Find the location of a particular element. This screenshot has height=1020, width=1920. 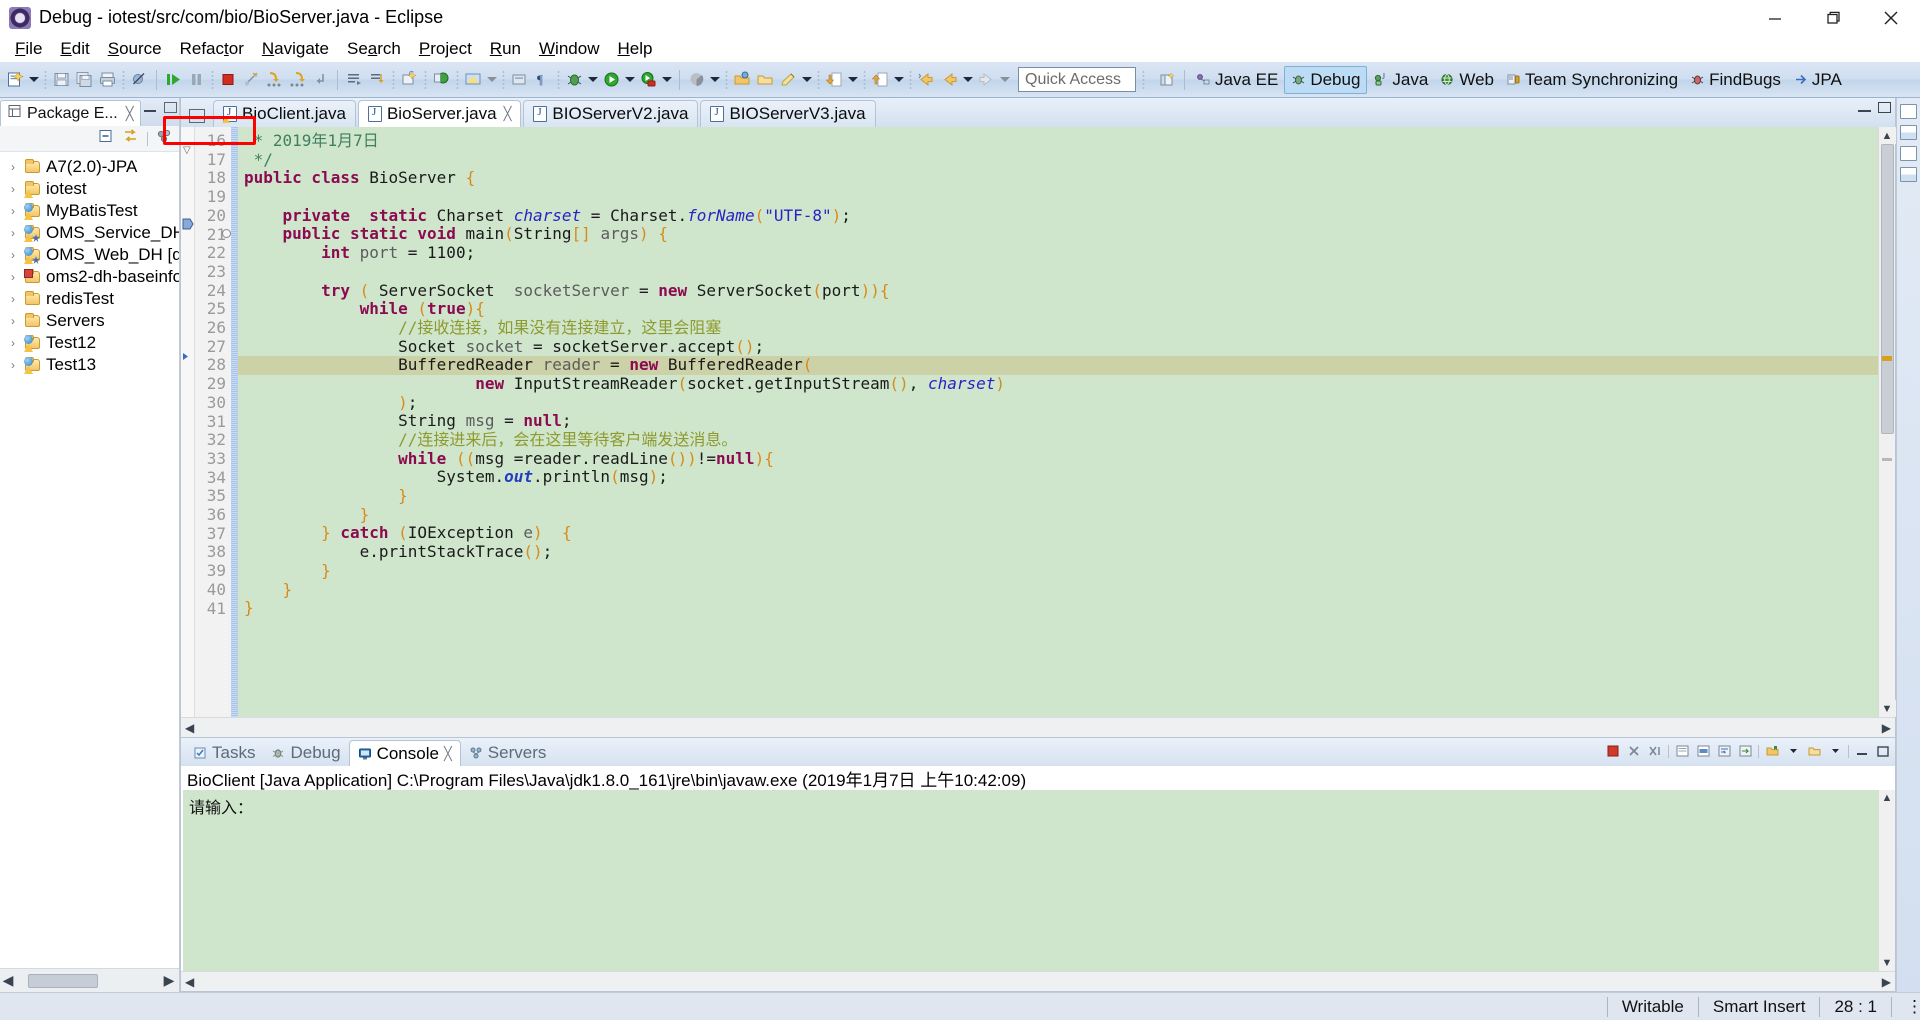

menu-refactor: Refactor is located at coordinates (212, 49).